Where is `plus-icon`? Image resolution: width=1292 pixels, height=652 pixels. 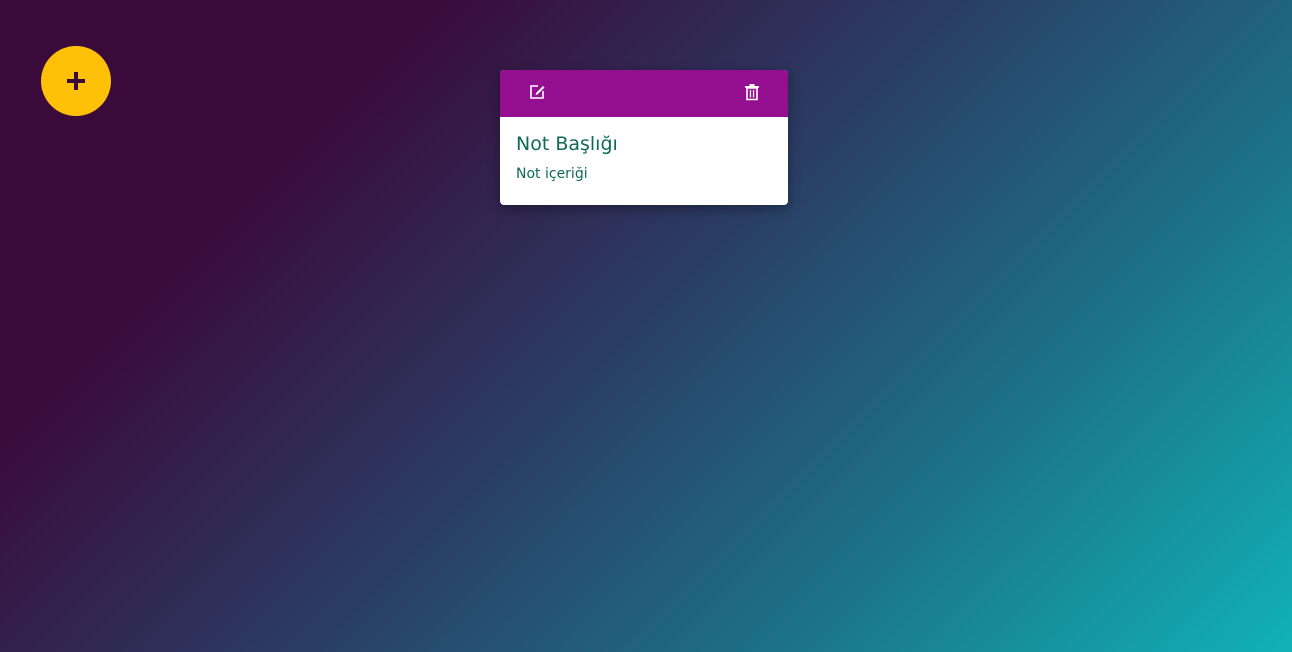
plus-icon is located at coordinates (76, 81).